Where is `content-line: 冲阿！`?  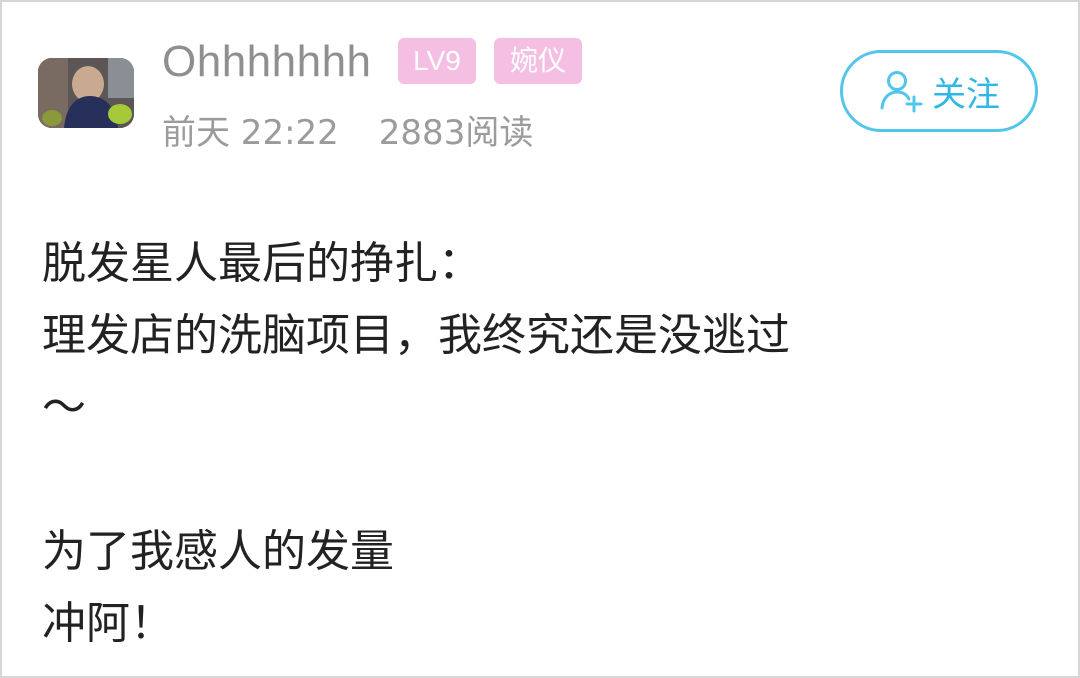
content-line: 冲阿！ is located at coordinates (108, 623).